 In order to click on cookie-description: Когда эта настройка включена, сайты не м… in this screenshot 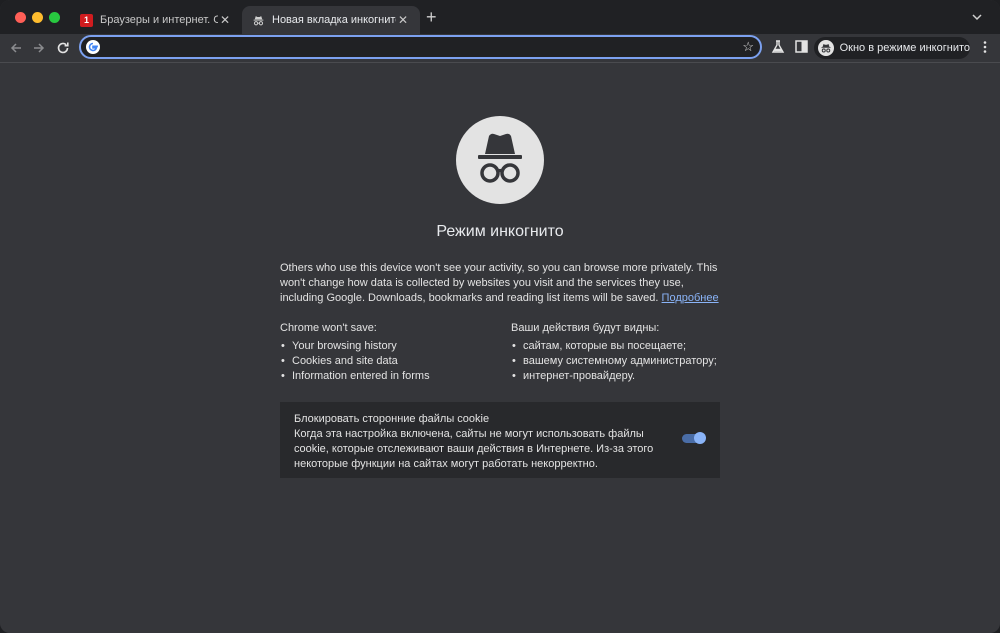, I will do `click(474, 449)`.